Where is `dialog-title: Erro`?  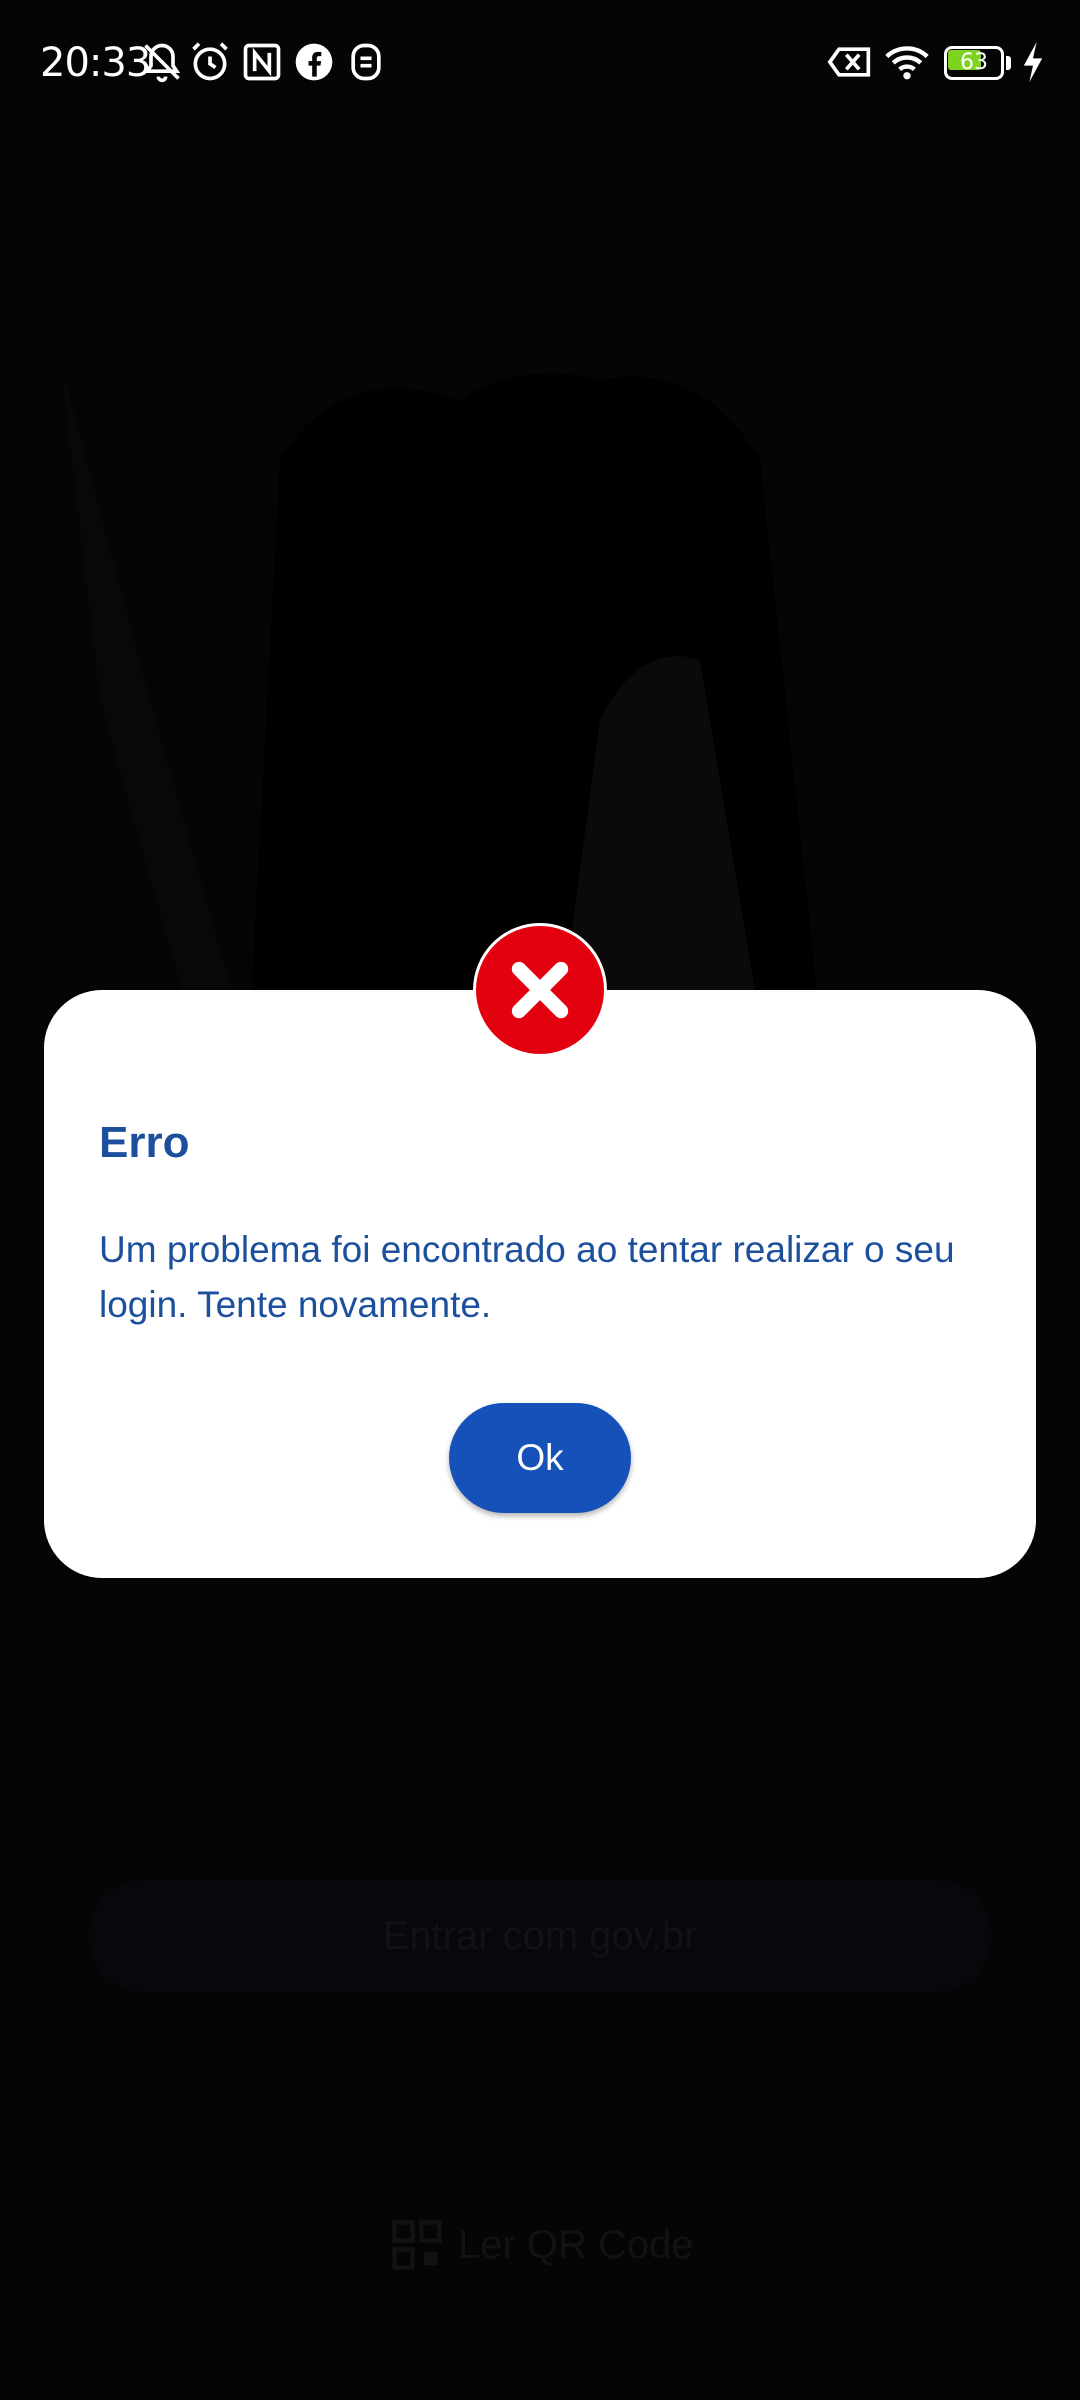
dialog-title: Erro is located at coordinates (144, 1142).